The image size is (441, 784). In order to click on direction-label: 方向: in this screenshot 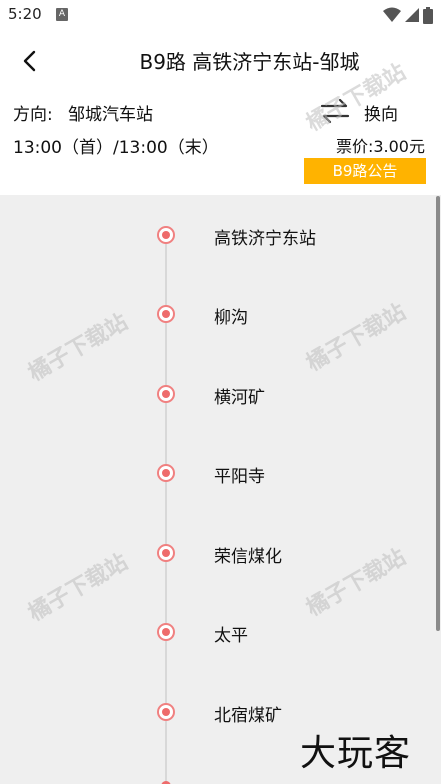, I will do `click(33, 115)`.